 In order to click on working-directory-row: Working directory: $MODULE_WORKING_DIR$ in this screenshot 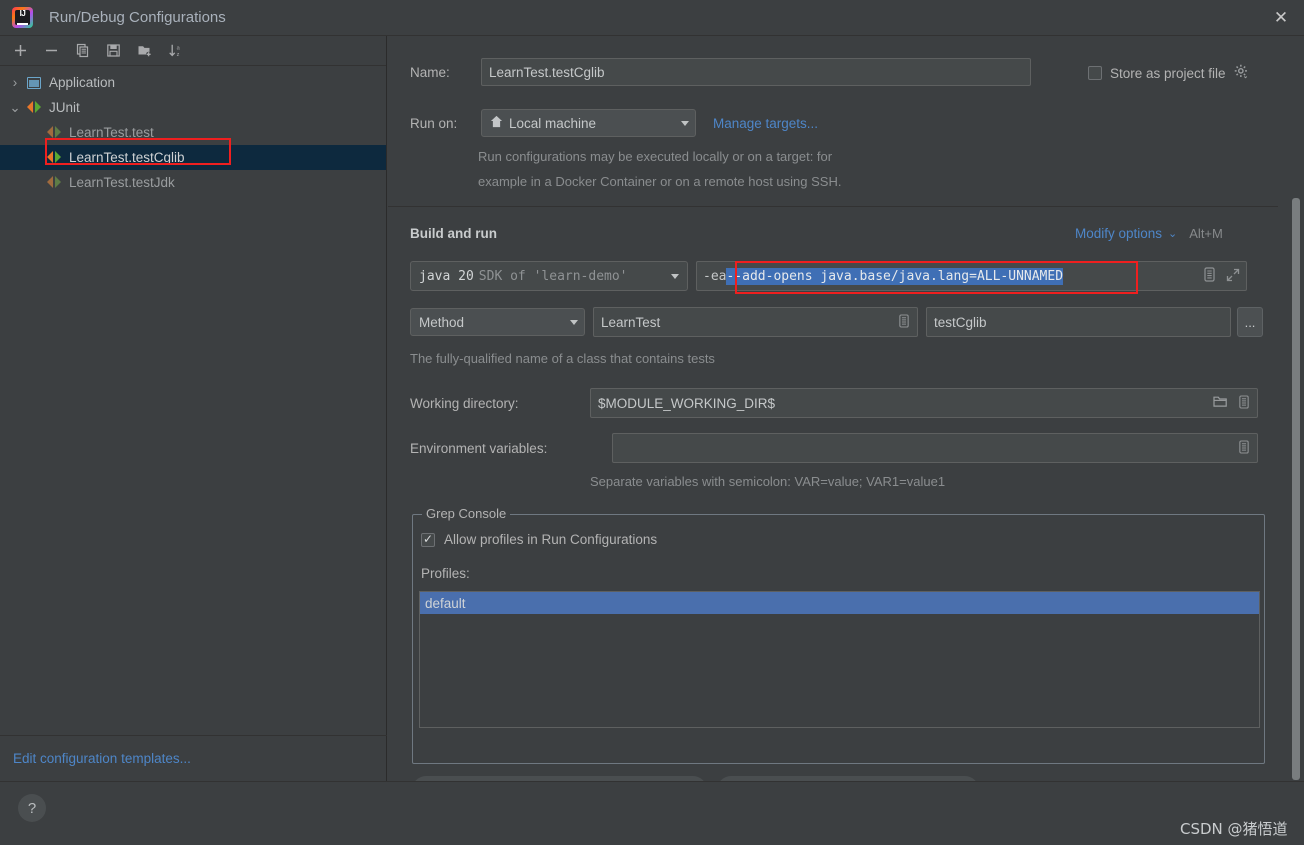, I will do `click(834, 403)`.